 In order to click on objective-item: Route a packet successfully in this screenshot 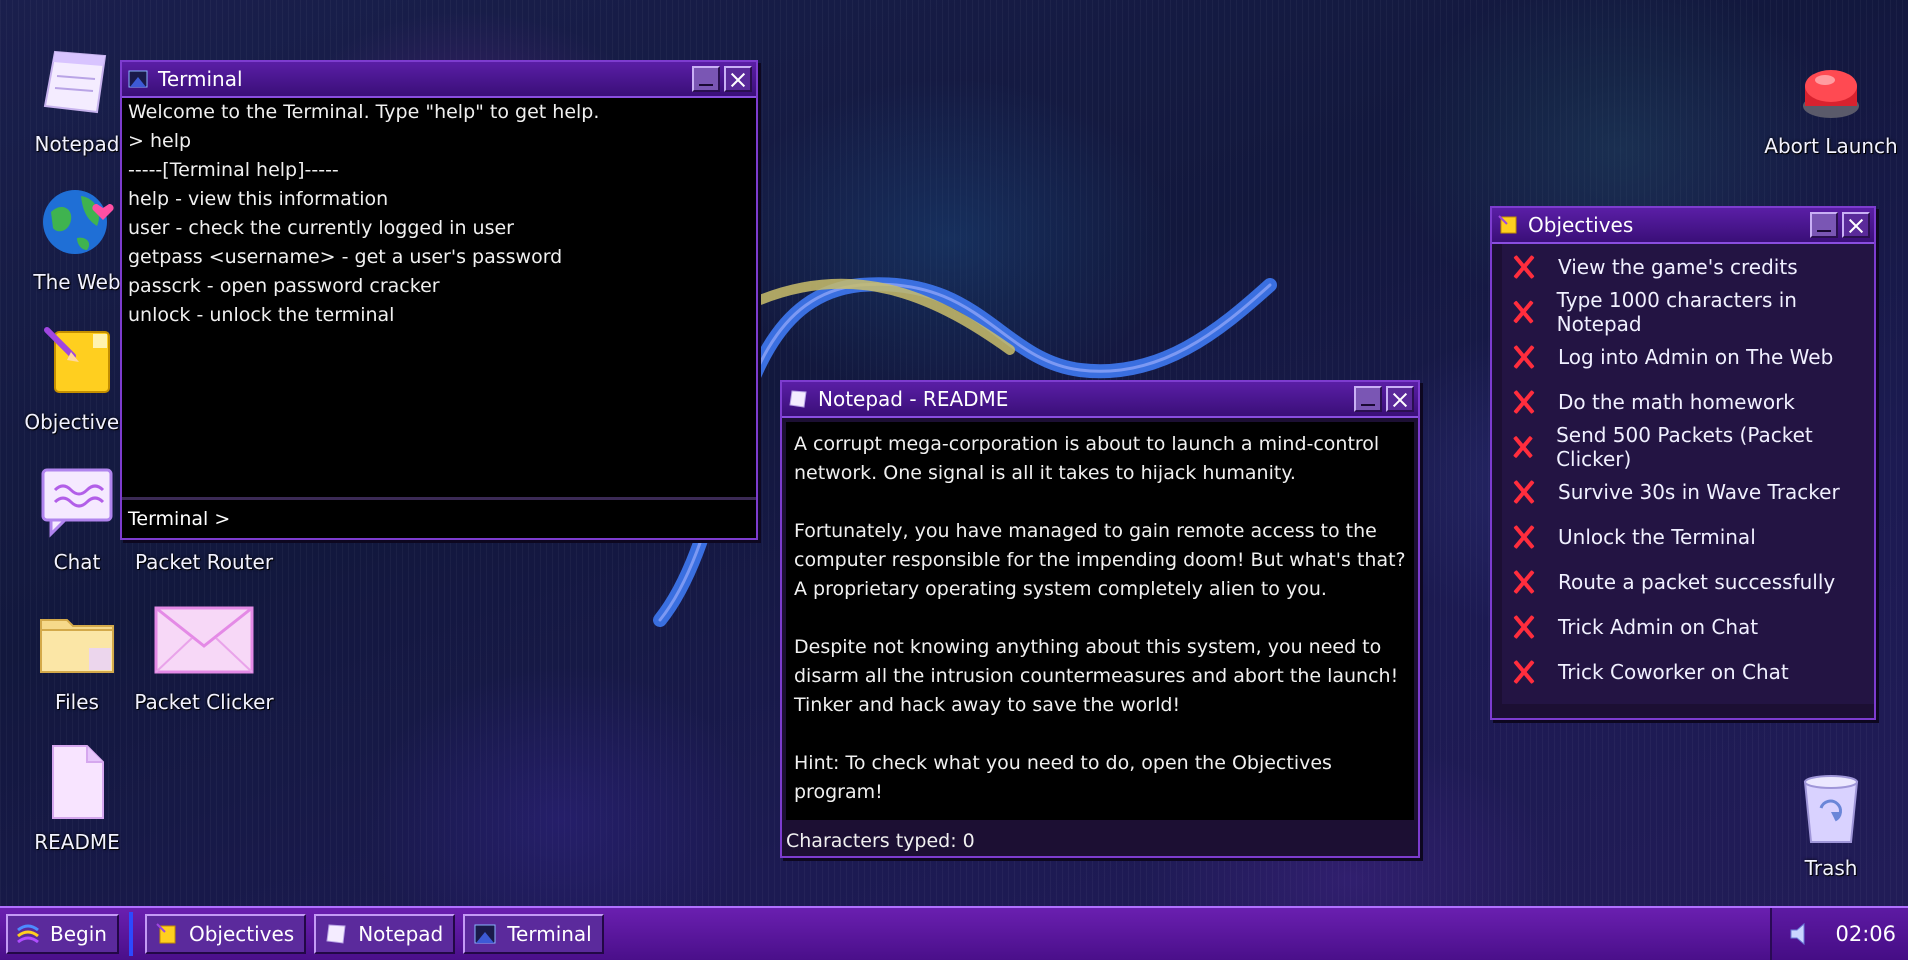, I will do `click(1688, 581)`.